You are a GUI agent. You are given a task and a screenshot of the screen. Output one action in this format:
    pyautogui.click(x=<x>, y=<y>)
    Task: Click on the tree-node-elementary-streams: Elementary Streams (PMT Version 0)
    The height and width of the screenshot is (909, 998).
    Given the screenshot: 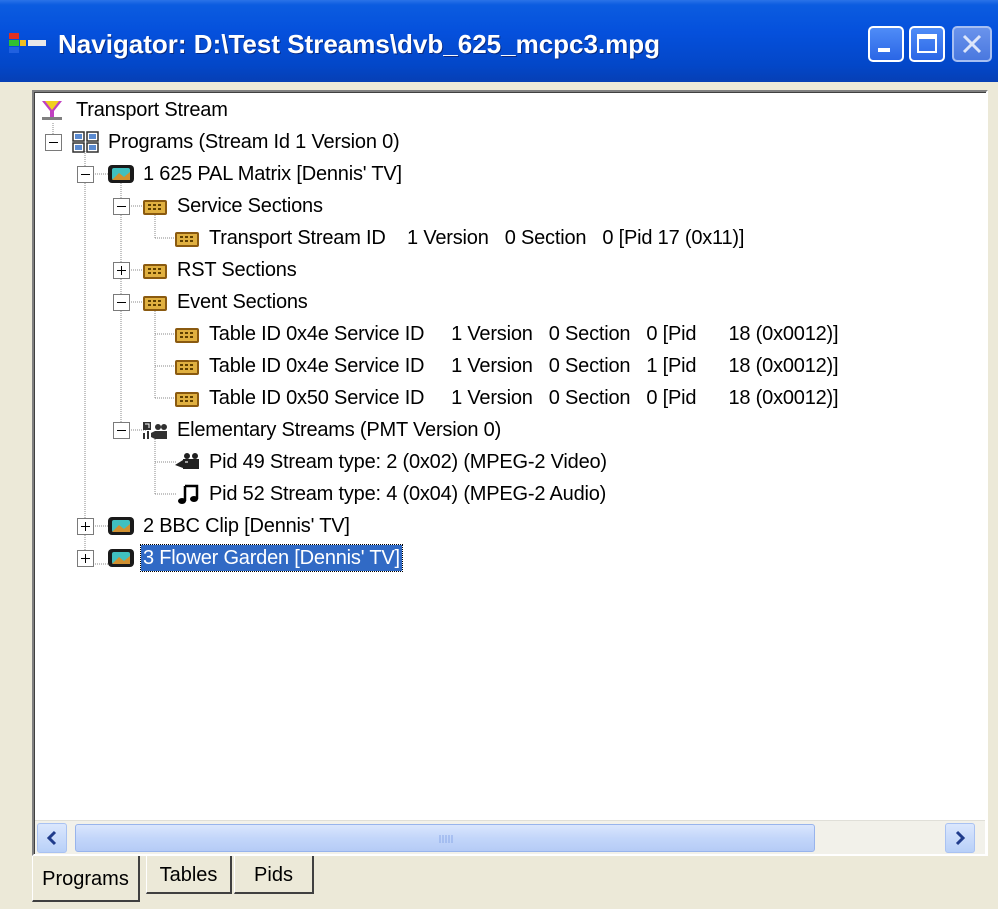 What is the action you would take?
    pyautogui.click(x=322, y=430)
    